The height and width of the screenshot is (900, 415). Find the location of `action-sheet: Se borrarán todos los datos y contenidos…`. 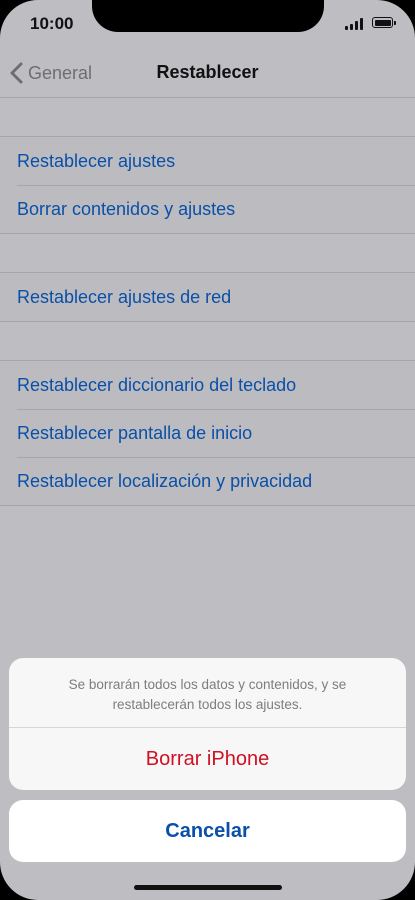

action-sheet: Se borrarán todos los datos y contenidos… is located at coordinates (207, 724).